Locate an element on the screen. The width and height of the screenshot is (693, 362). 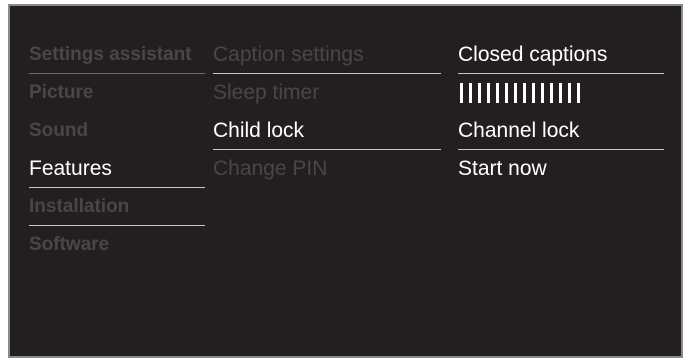
menu-item-installation: Installation is located at coordinates (117, 207).